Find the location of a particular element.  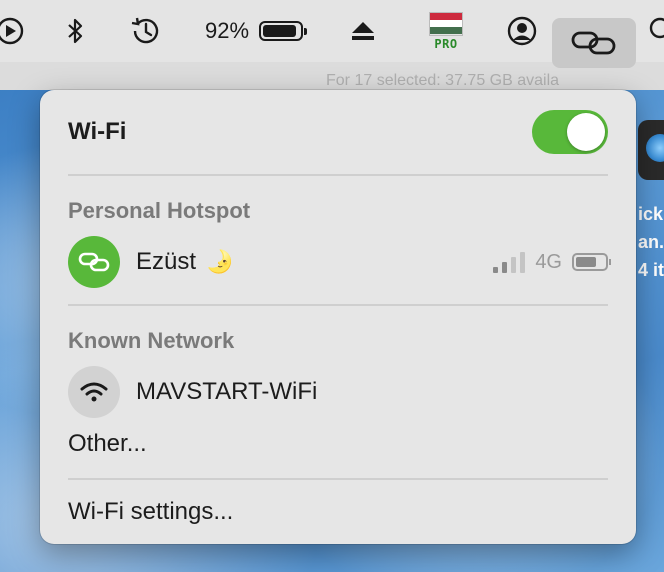

play-circle-icon is located at coordinates (13, 31).